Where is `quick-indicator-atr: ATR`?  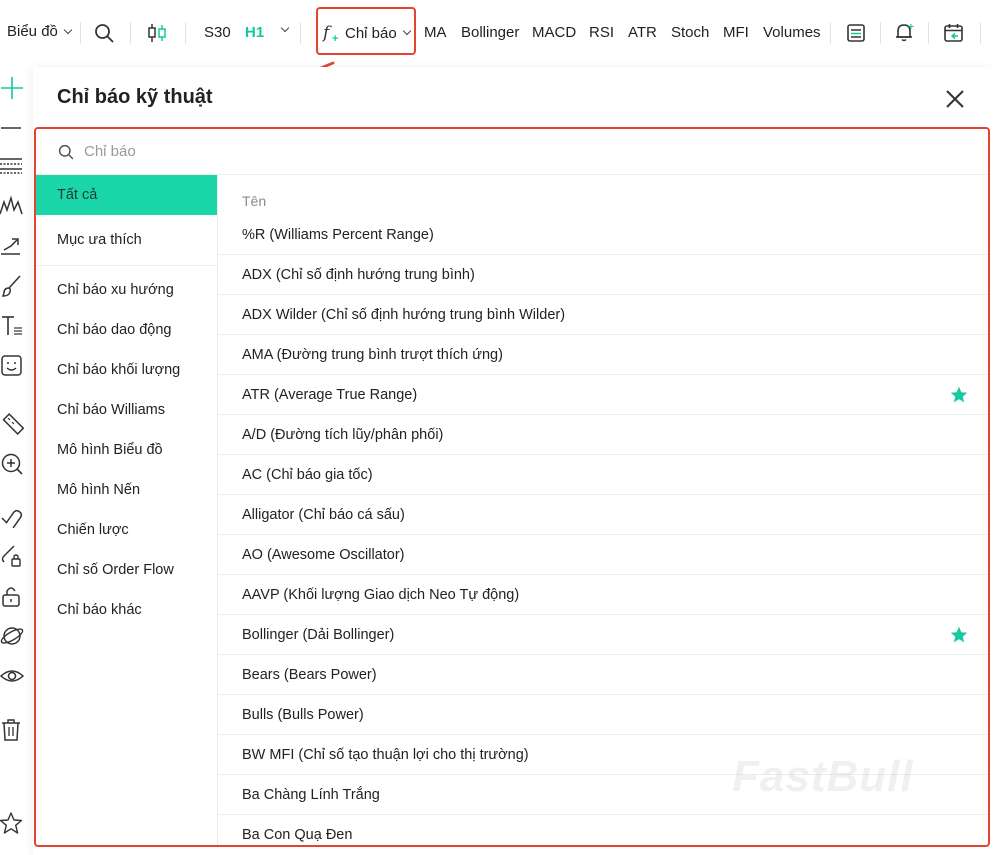
quick-indicator-atr: ATR is located at coordinates (642, 32).